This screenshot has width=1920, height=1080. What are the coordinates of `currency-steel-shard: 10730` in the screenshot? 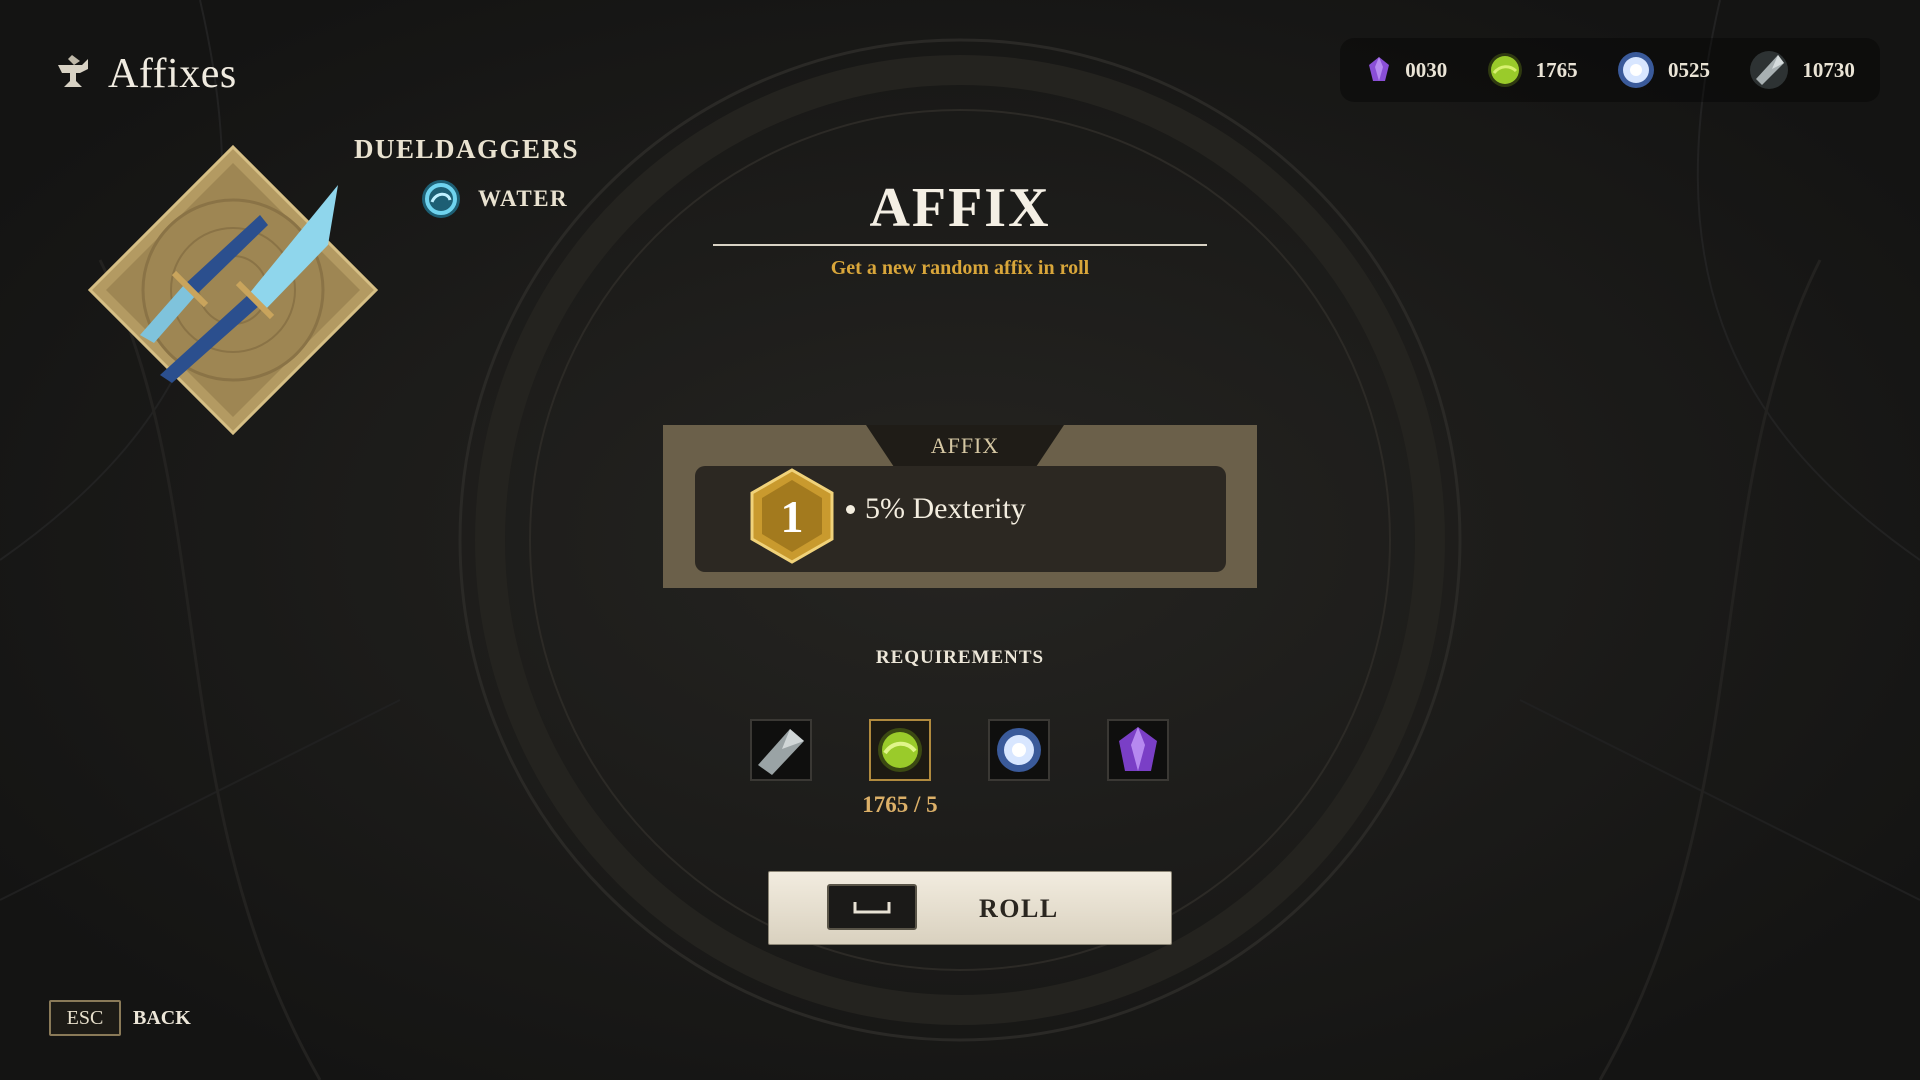 It's located at (1801, 70).